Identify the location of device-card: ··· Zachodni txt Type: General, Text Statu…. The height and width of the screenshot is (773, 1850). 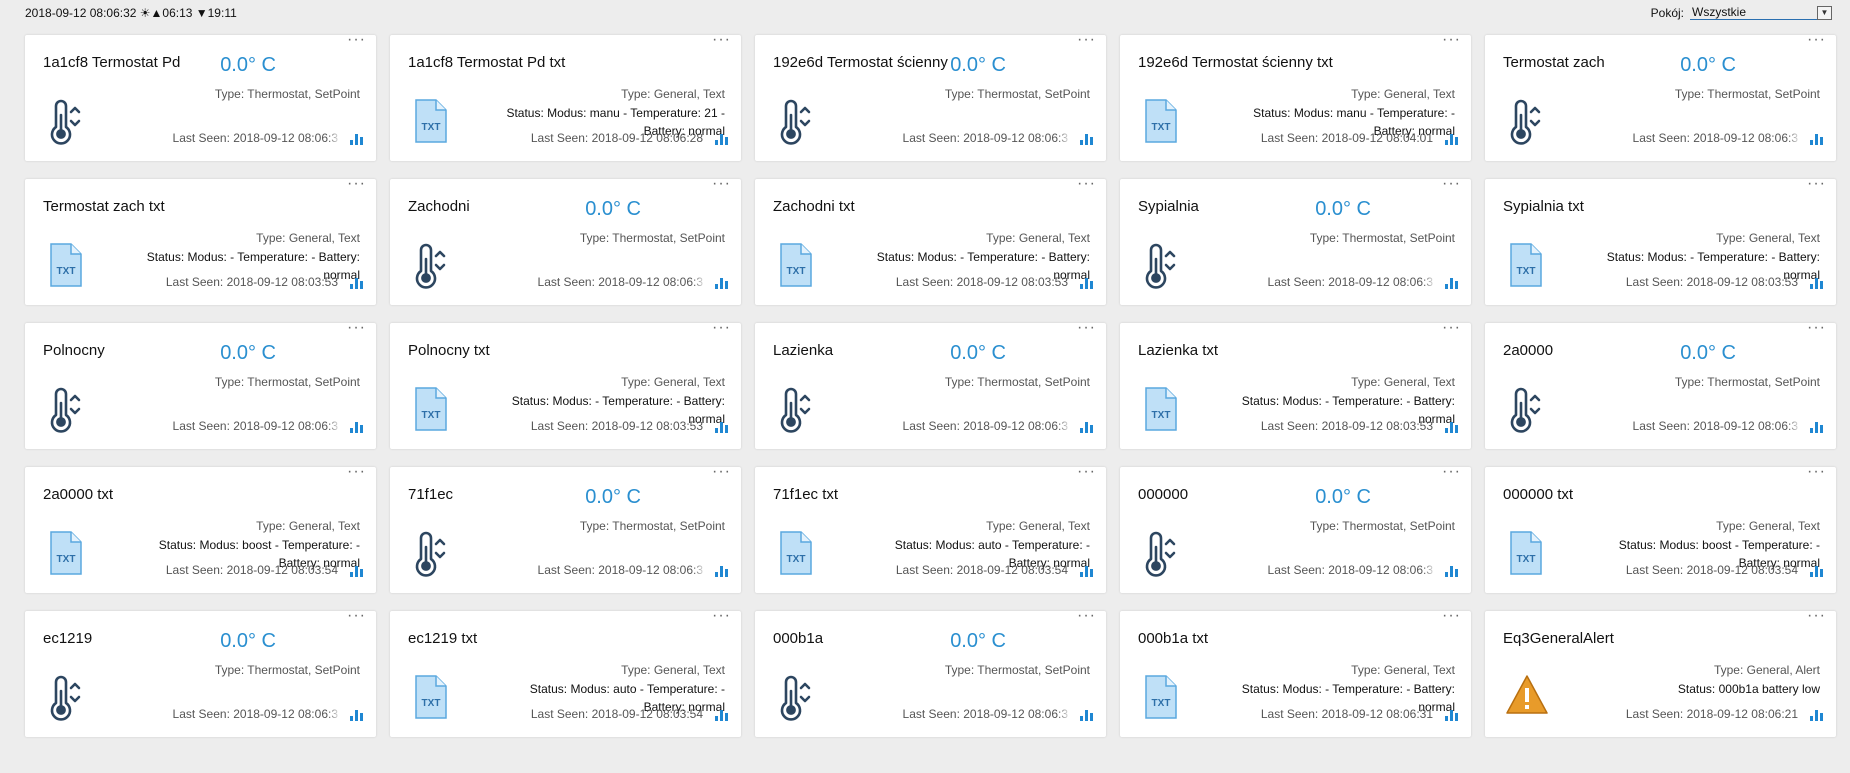
(930, 242).